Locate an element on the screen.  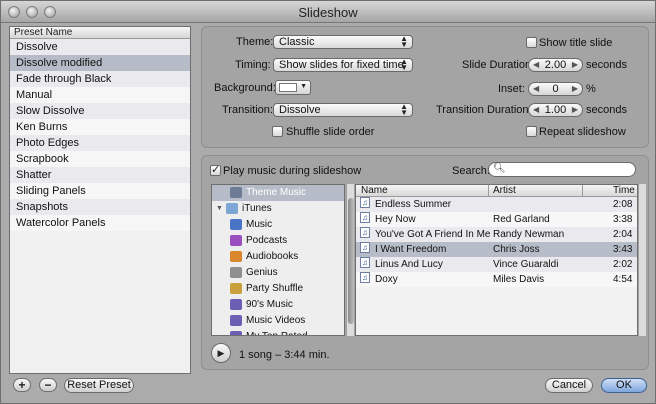
preset-item: Sliding Panels is located at coordinates (100, 191).